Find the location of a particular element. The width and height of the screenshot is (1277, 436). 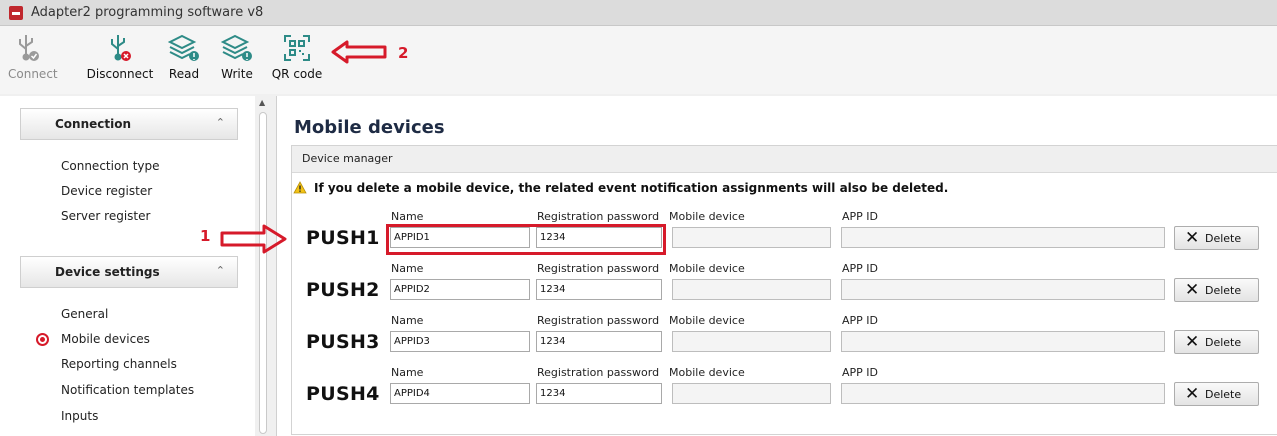

sidebar-item-general: General is located at coordinates (84, 314).